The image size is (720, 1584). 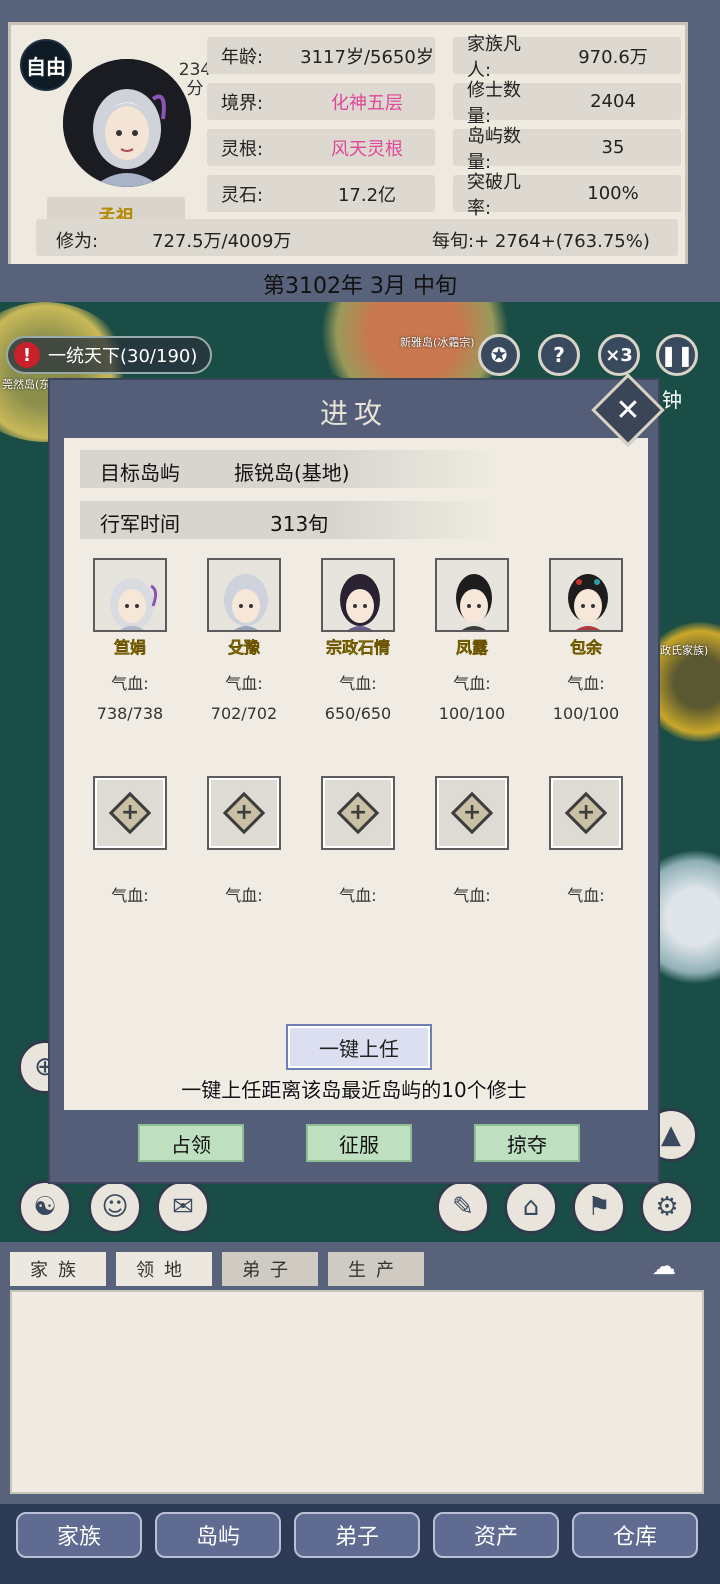 I want to click on auto-assign-button: 一键上任, so click(x=359, y=1047).